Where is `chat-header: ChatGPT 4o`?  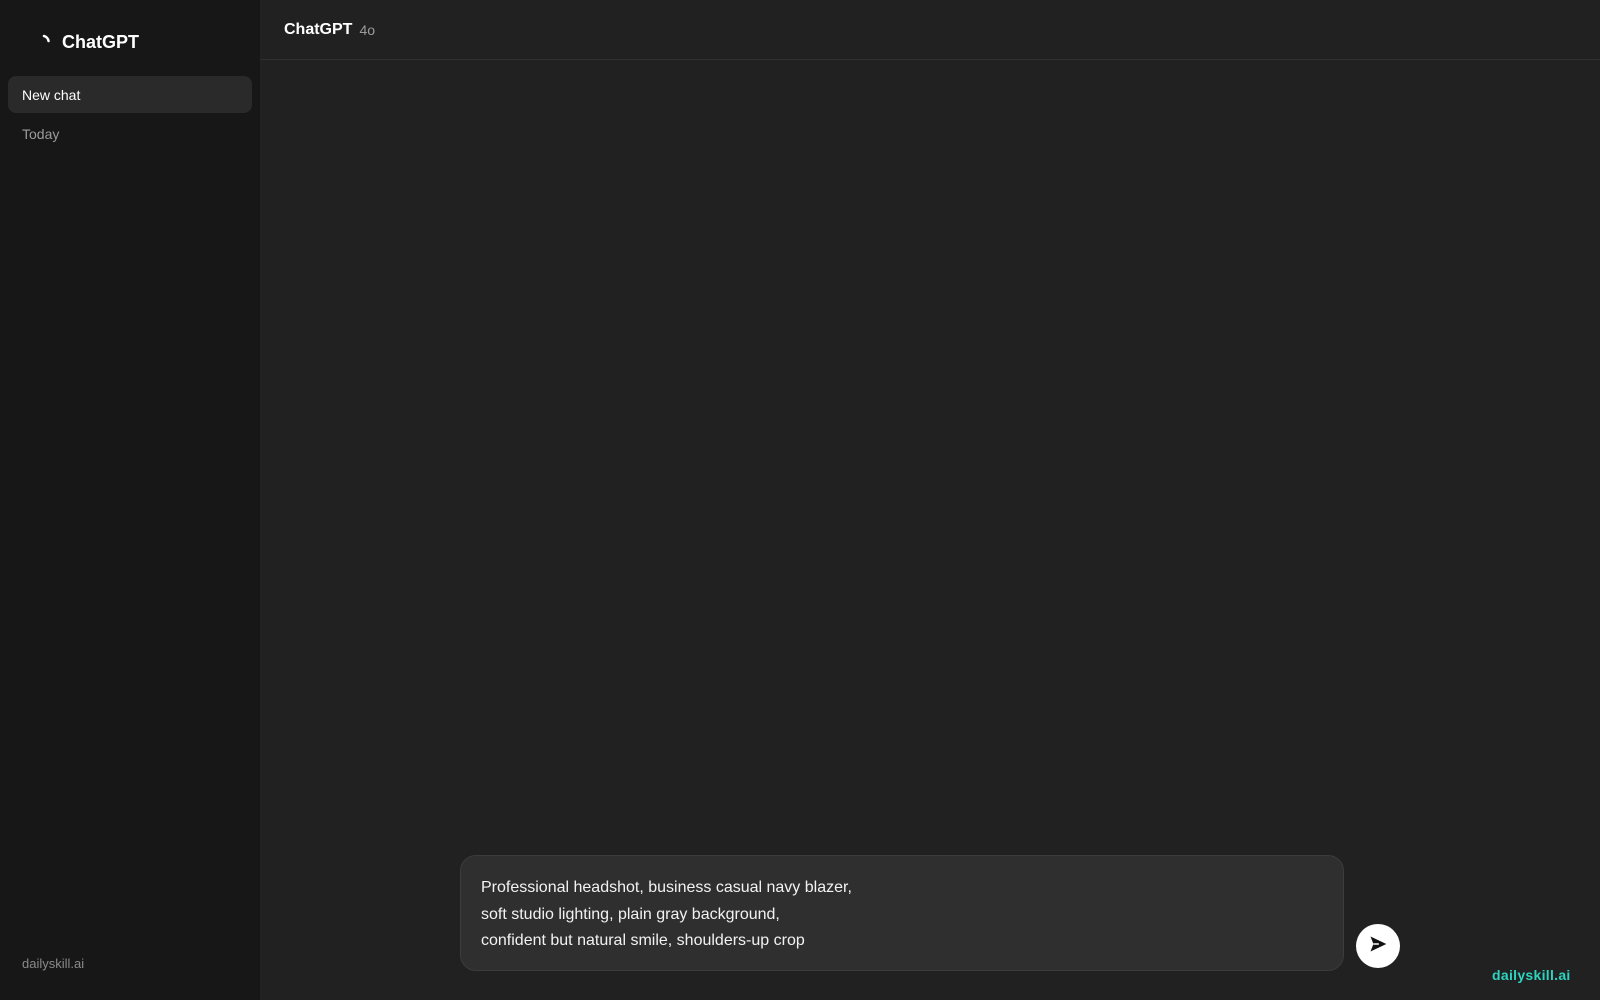
chat-header: ChatGPT 4o is located at coordinates (930, 30).